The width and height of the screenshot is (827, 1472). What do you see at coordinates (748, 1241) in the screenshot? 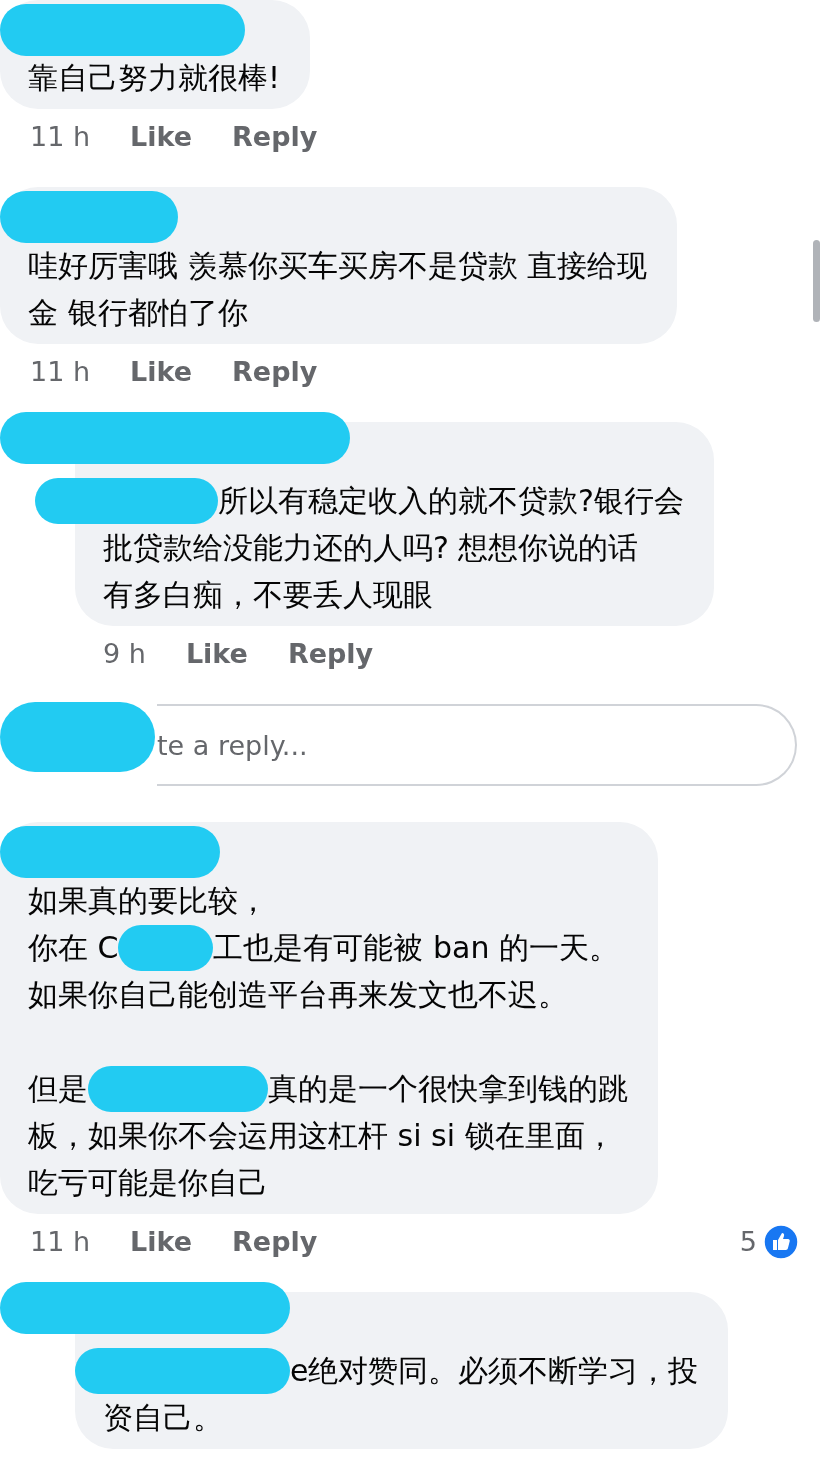
I see `reaction-count: 5` at bounding box center [748, 1241].